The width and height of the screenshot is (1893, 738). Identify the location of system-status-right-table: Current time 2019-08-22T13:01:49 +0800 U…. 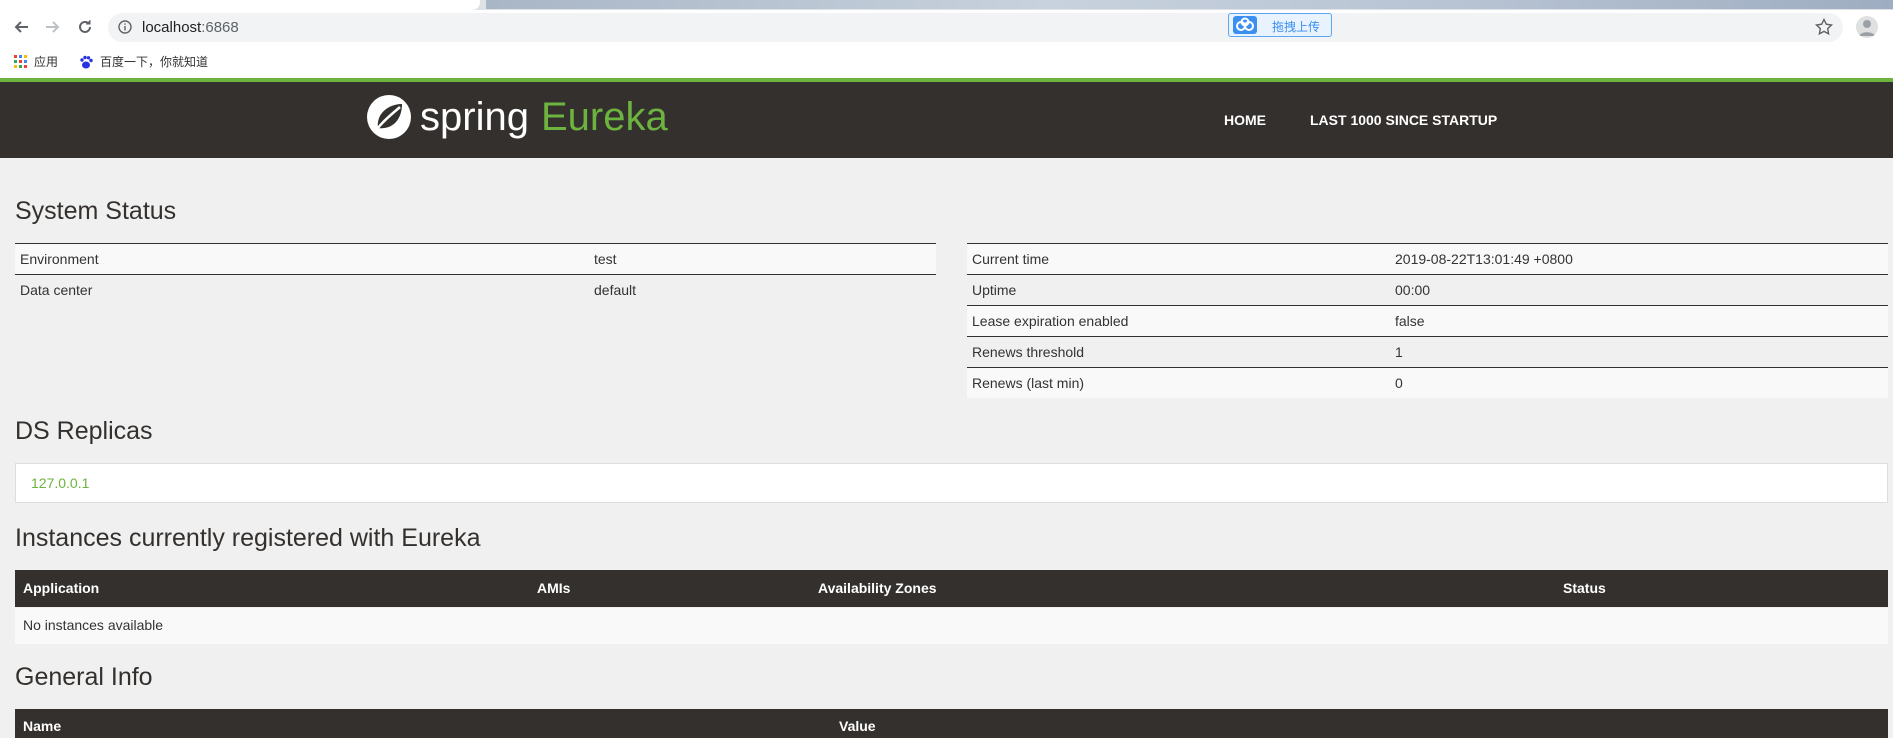
(1427, 320).